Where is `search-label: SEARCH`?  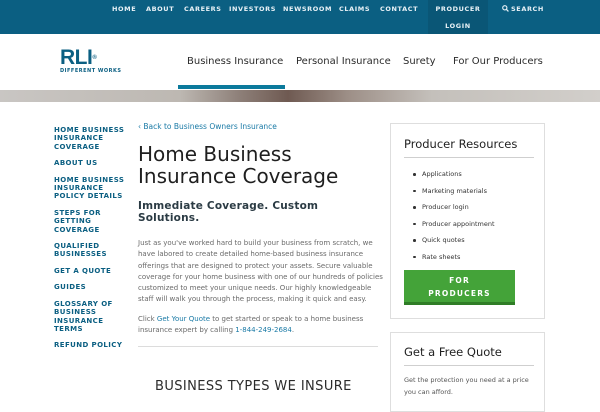 search-label: SEARCH is located at coordinates (527, 9).